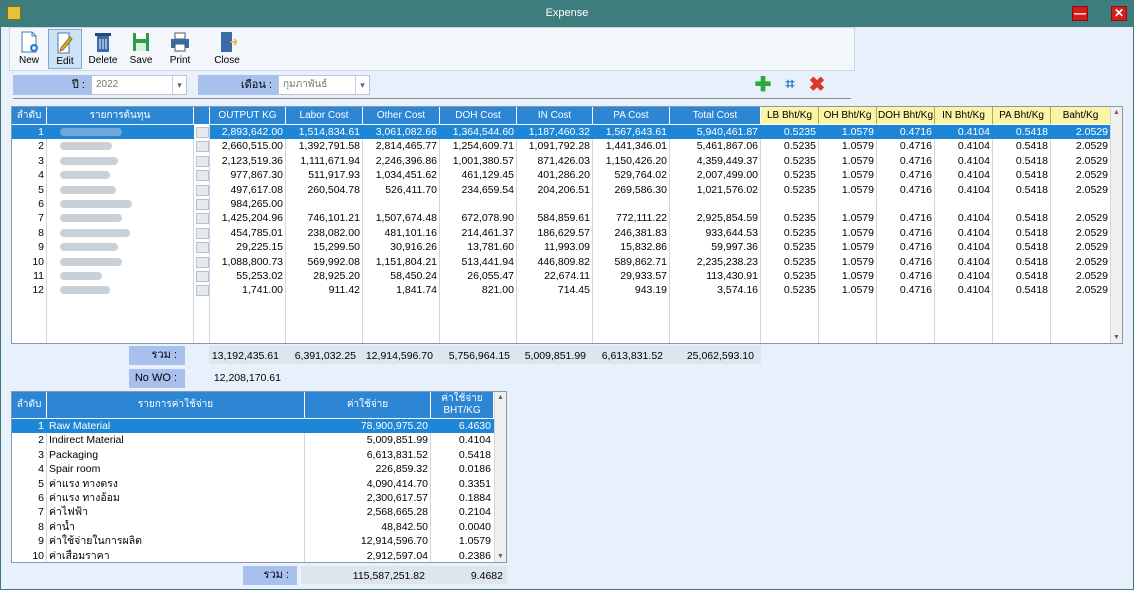 The height and width of the screenshot is (590, 1134). What do you see at coordinates (253, 426) in the screenshot?
I see `expense-row: 1 Raw Material 78,900,975.20 6.4630` at bounding box center [253, 426].